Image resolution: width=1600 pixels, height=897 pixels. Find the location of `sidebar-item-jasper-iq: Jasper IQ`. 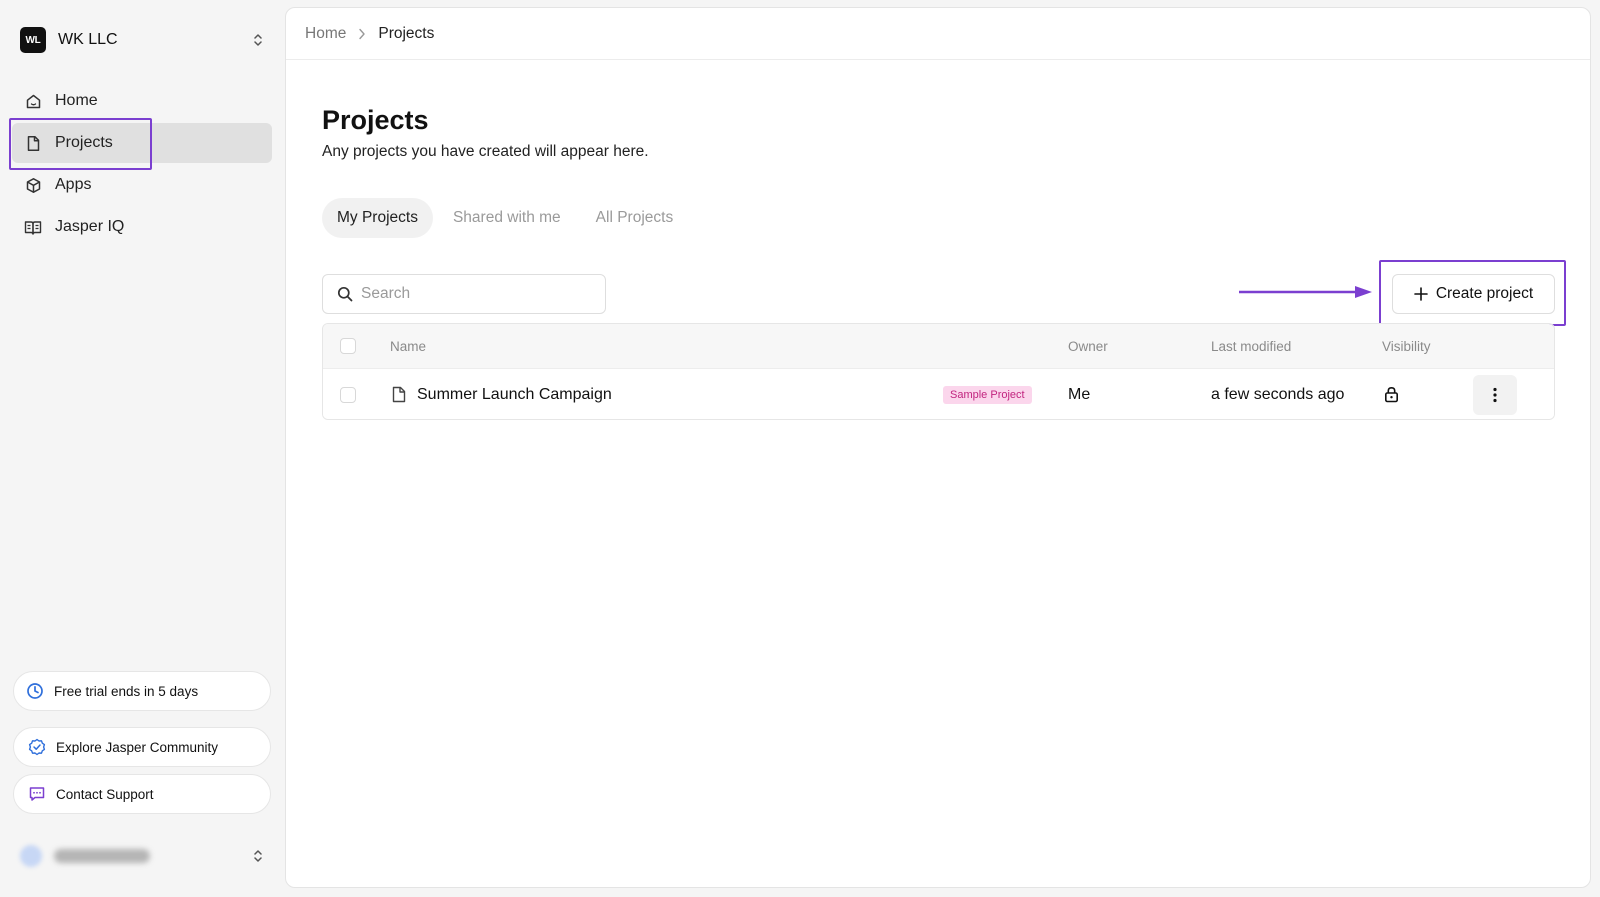

sidebar-item-jasper-iq: Jasper IQ is located at coordinates (142, 227).